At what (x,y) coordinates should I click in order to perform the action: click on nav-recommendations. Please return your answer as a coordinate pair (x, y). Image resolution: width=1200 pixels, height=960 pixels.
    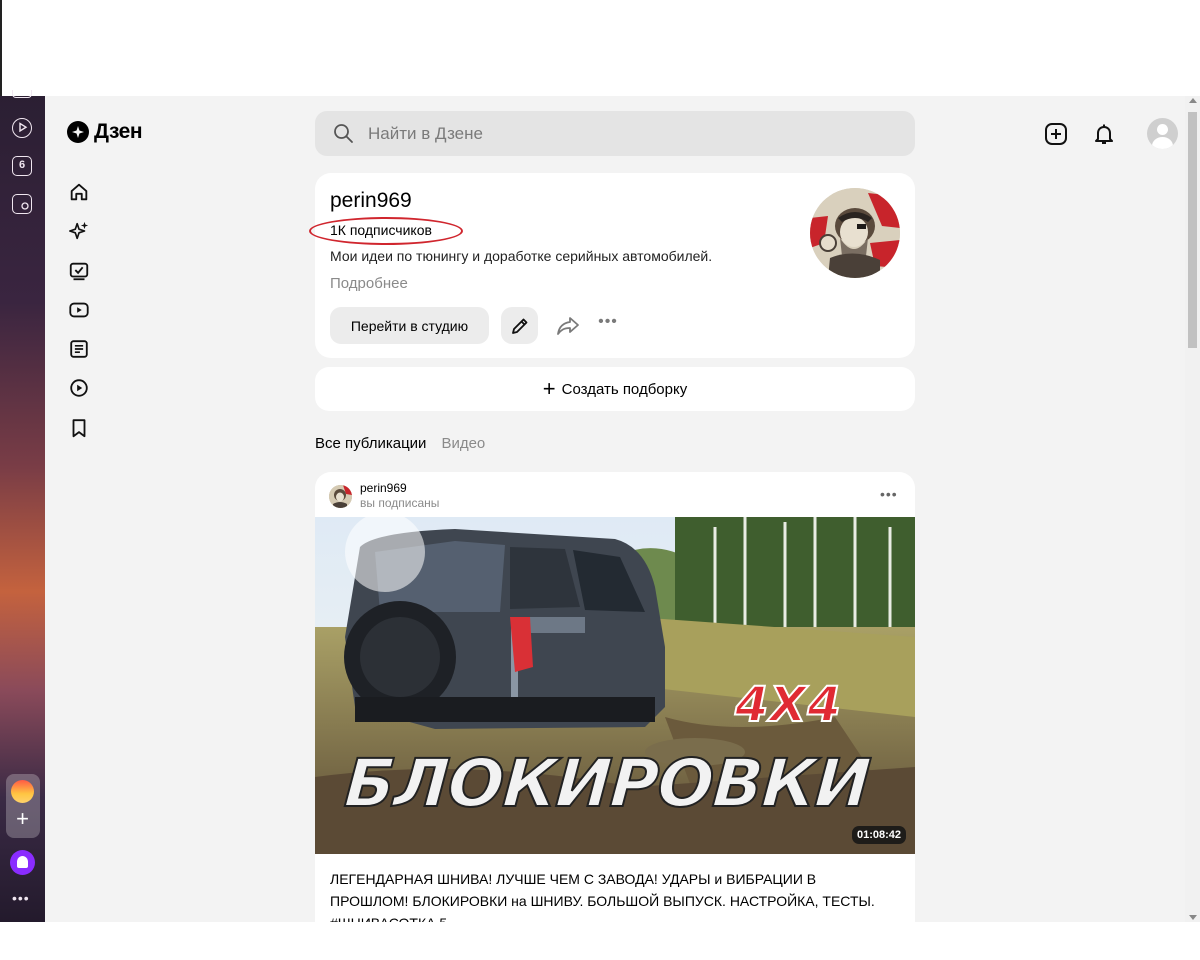
    Looking at the image, I should click on (79, 231).